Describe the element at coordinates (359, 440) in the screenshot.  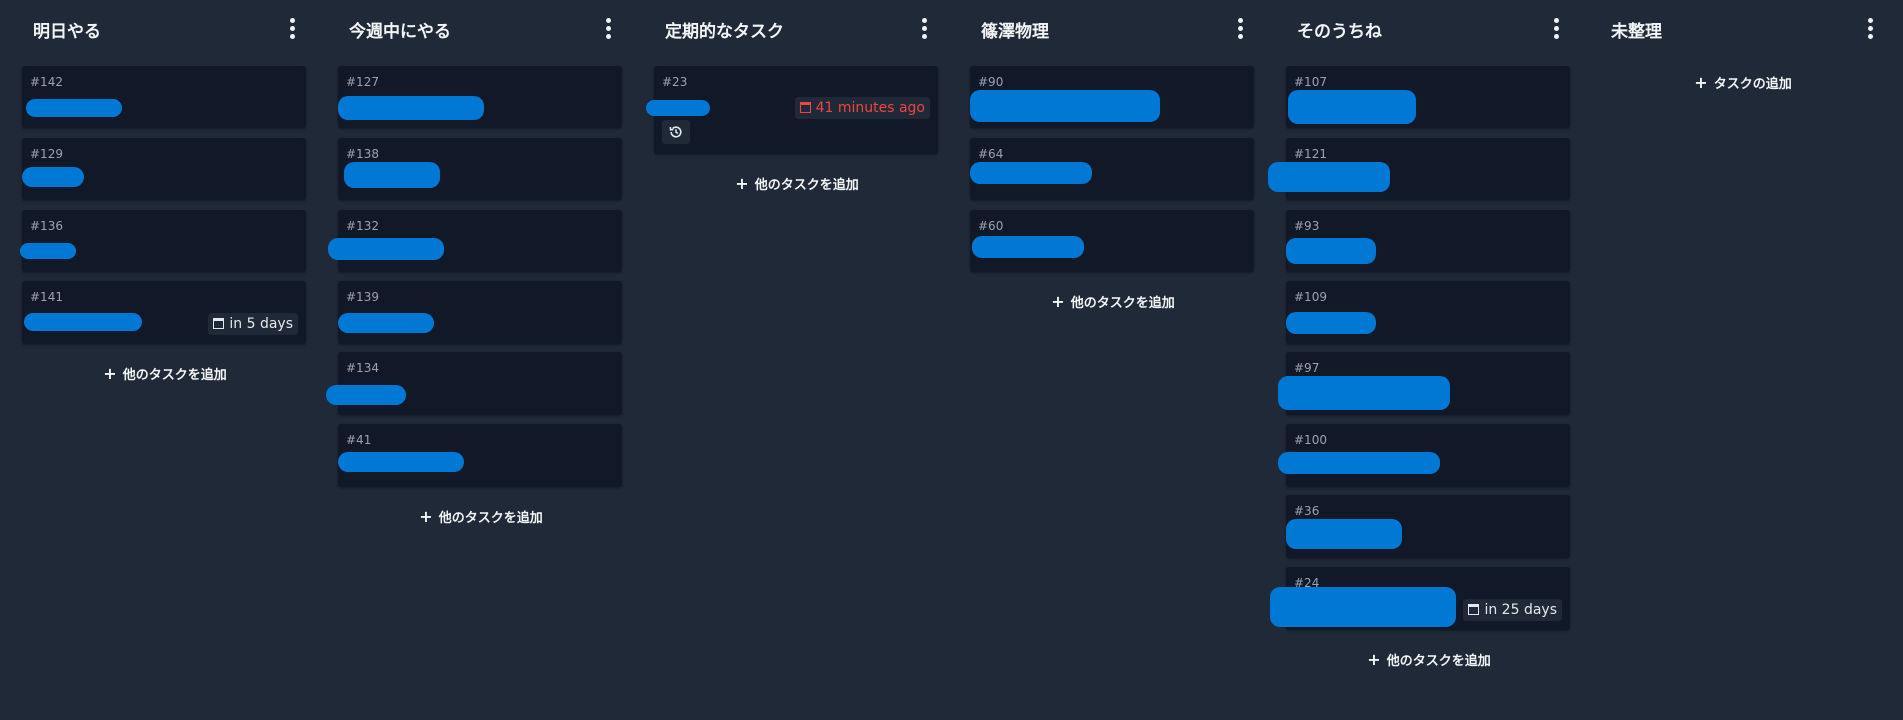
I see `task-id: #41` at that location.